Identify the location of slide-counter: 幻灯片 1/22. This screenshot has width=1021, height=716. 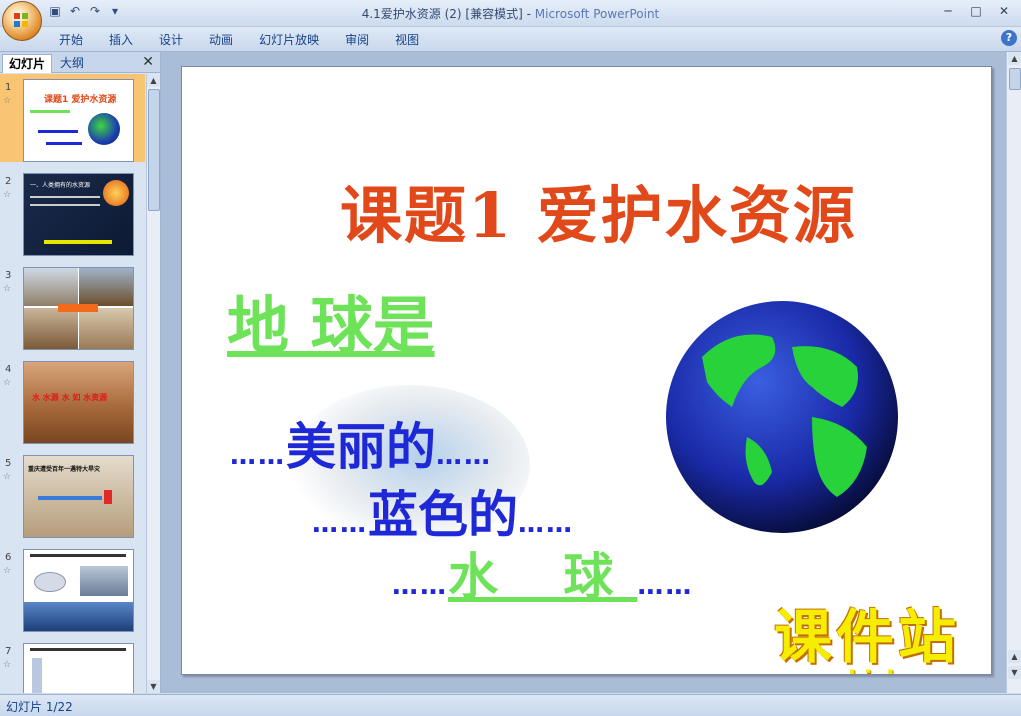
(39, 707).